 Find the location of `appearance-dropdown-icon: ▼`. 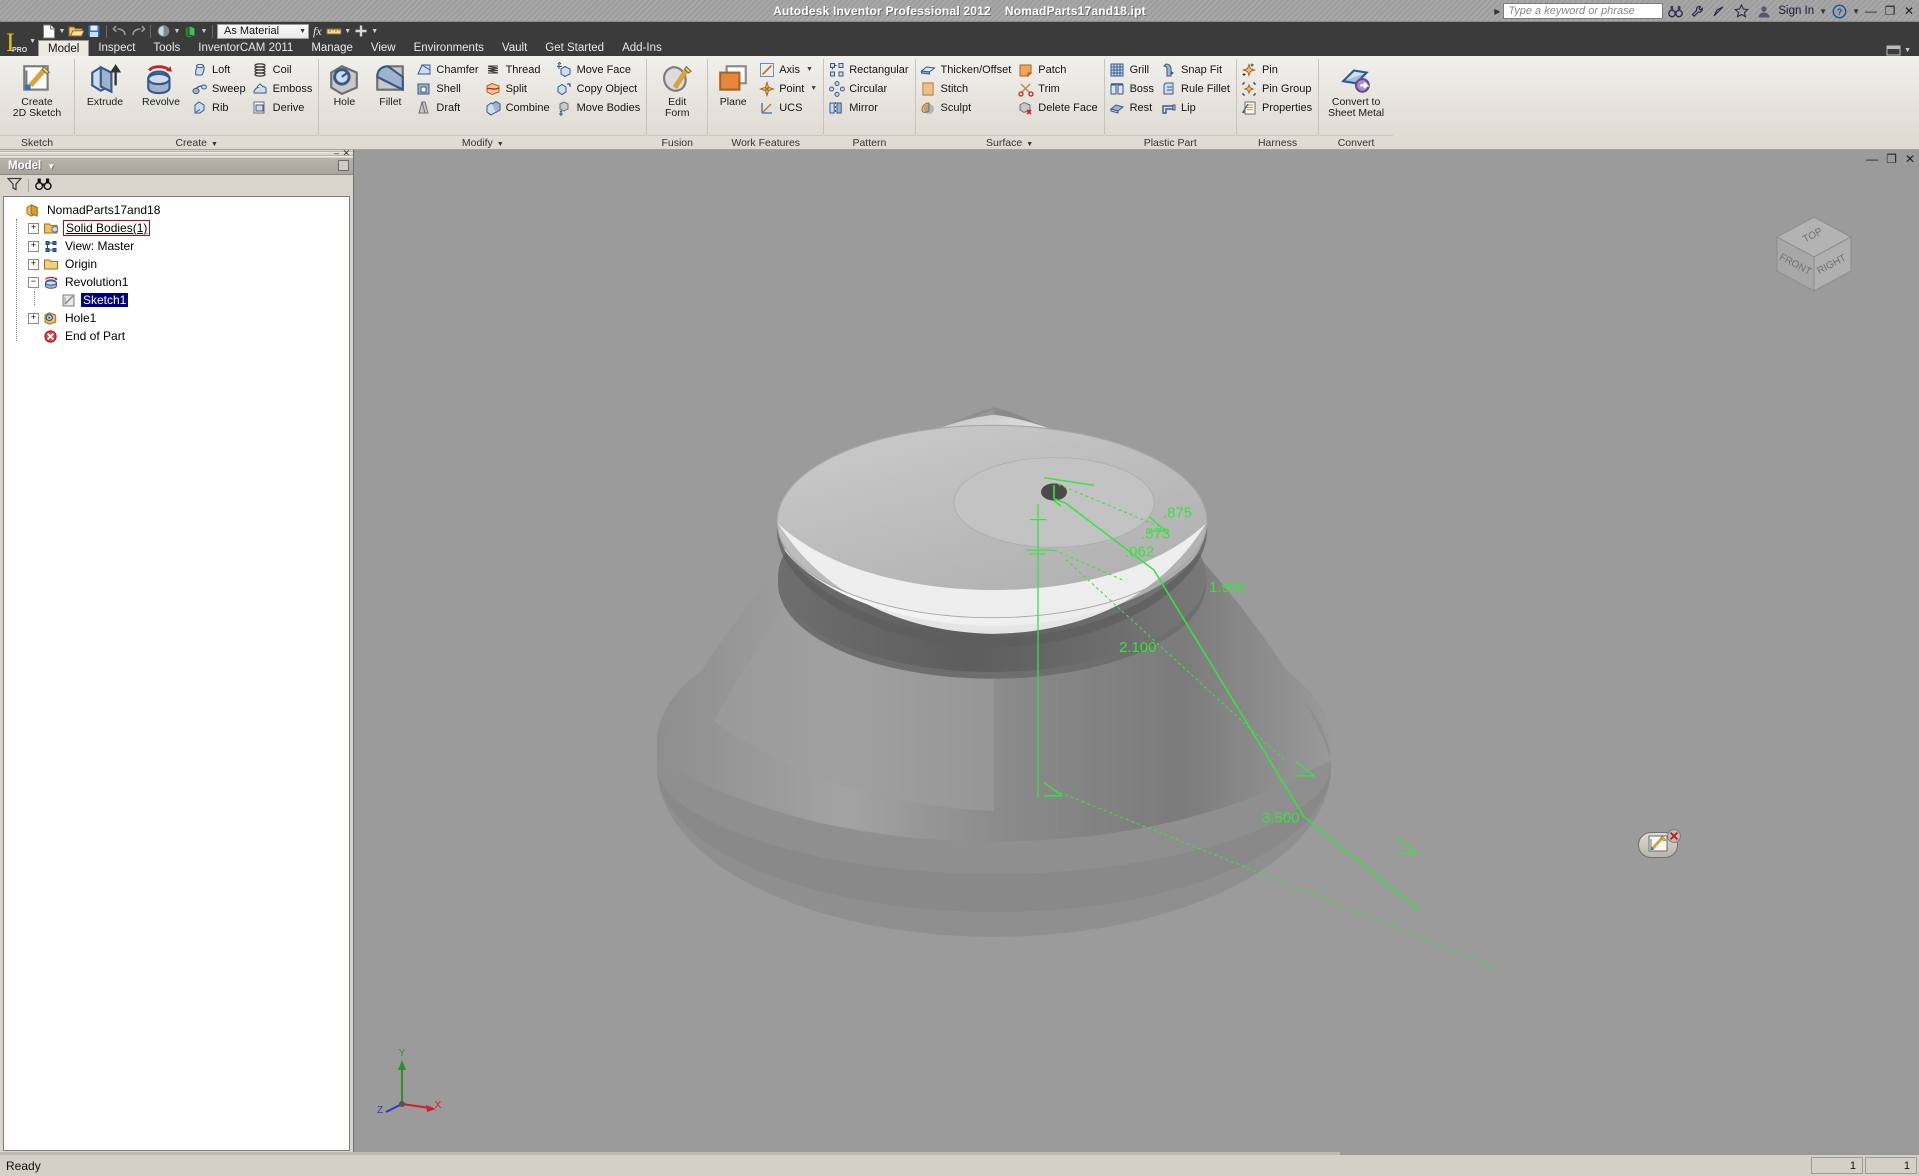

appearance-dropdown-icon: ▼ is located at coordinates (177, 31).